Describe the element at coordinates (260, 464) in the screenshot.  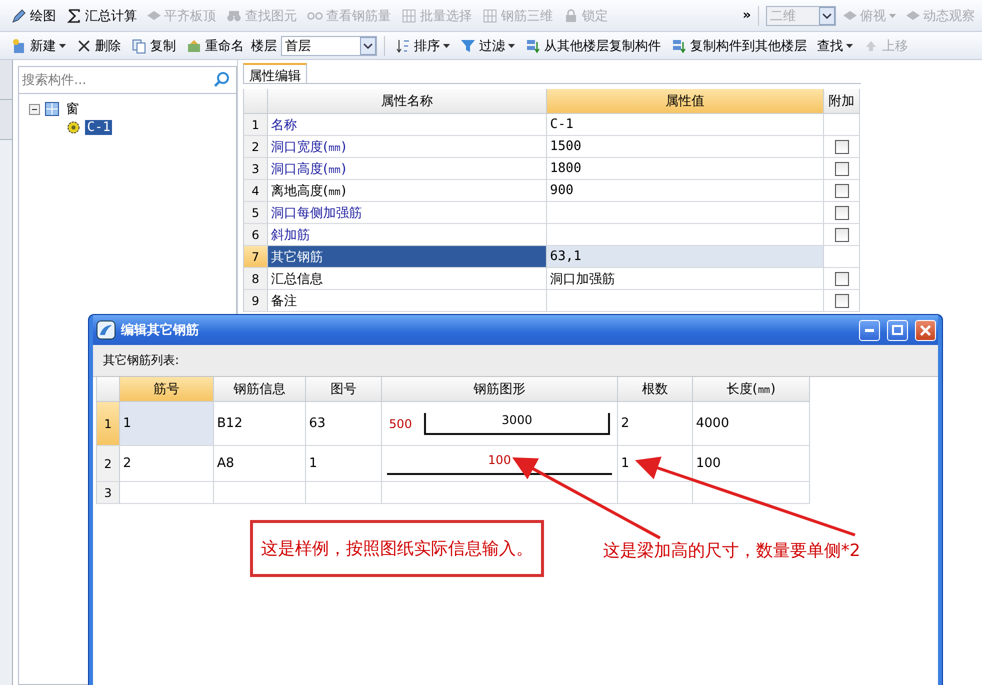
I see `table-cell: A8` at that location.